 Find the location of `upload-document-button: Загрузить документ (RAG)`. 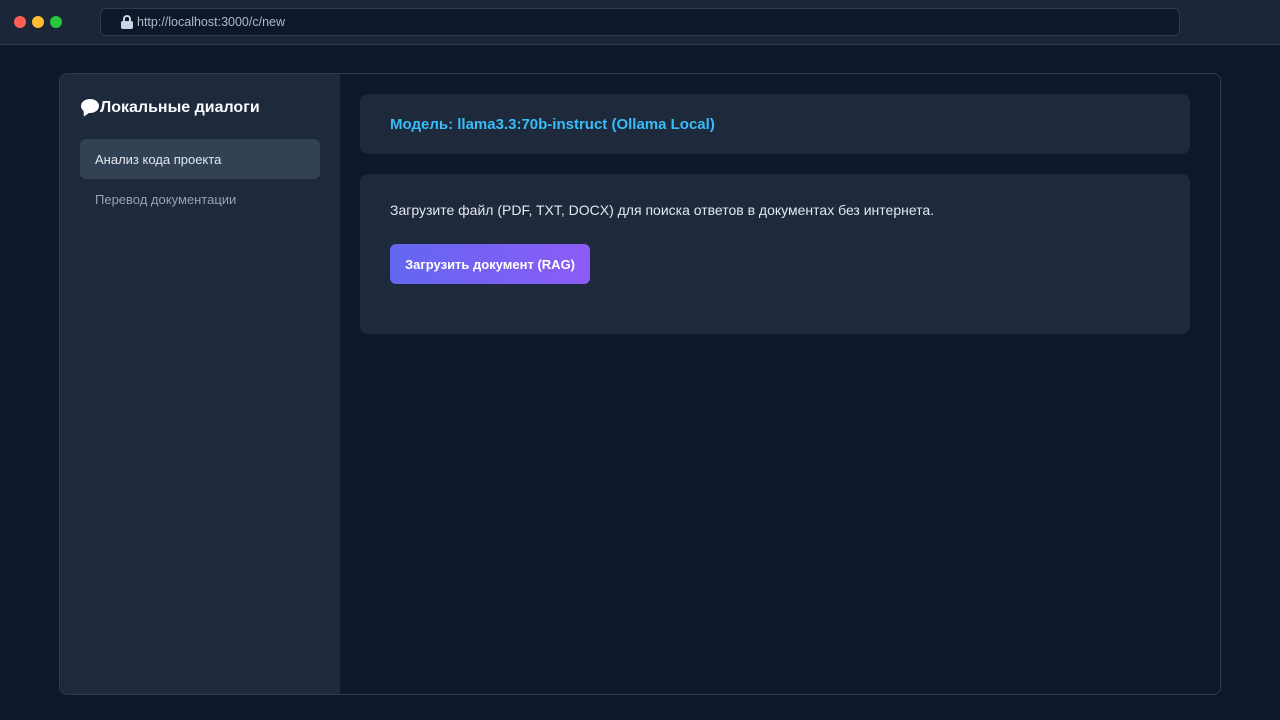

upload-document-button: Загрузить документ (RAG) is located at coordinates (490, 264).